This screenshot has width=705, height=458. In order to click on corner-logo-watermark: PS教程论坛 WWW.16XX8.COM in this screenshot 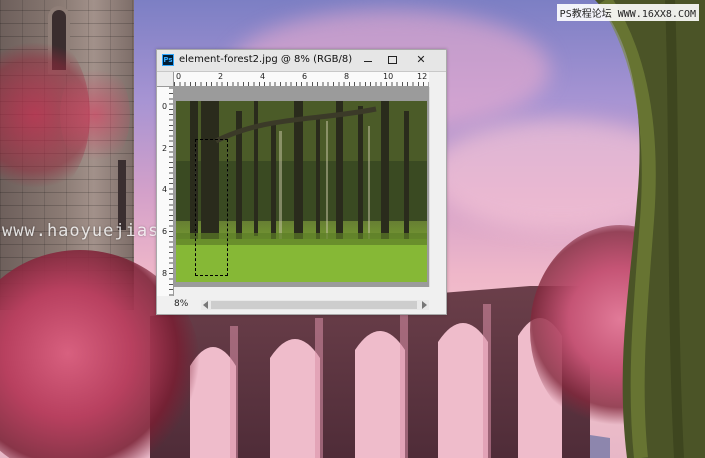, I will do `click(627, 12)`.